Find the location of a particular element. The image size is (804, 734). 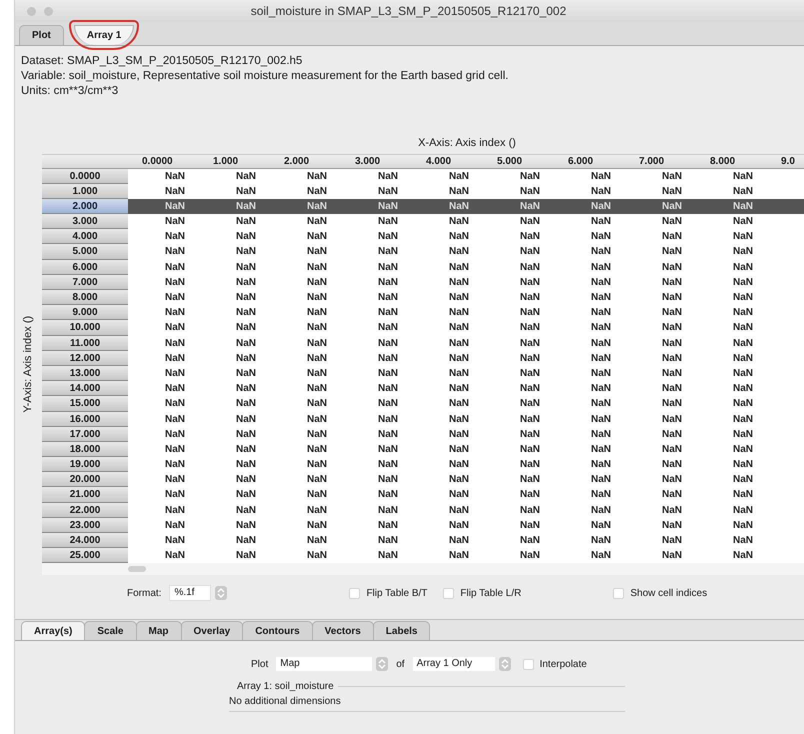

tab: Map is located at coordinates (159, 630).